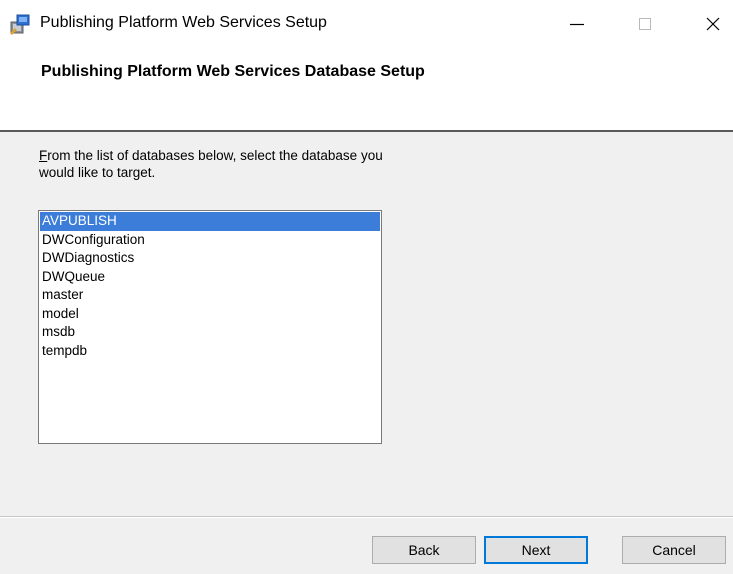 This screenshot has height=574, width=733. I want to click on maximize-icon, so click(645, 24).